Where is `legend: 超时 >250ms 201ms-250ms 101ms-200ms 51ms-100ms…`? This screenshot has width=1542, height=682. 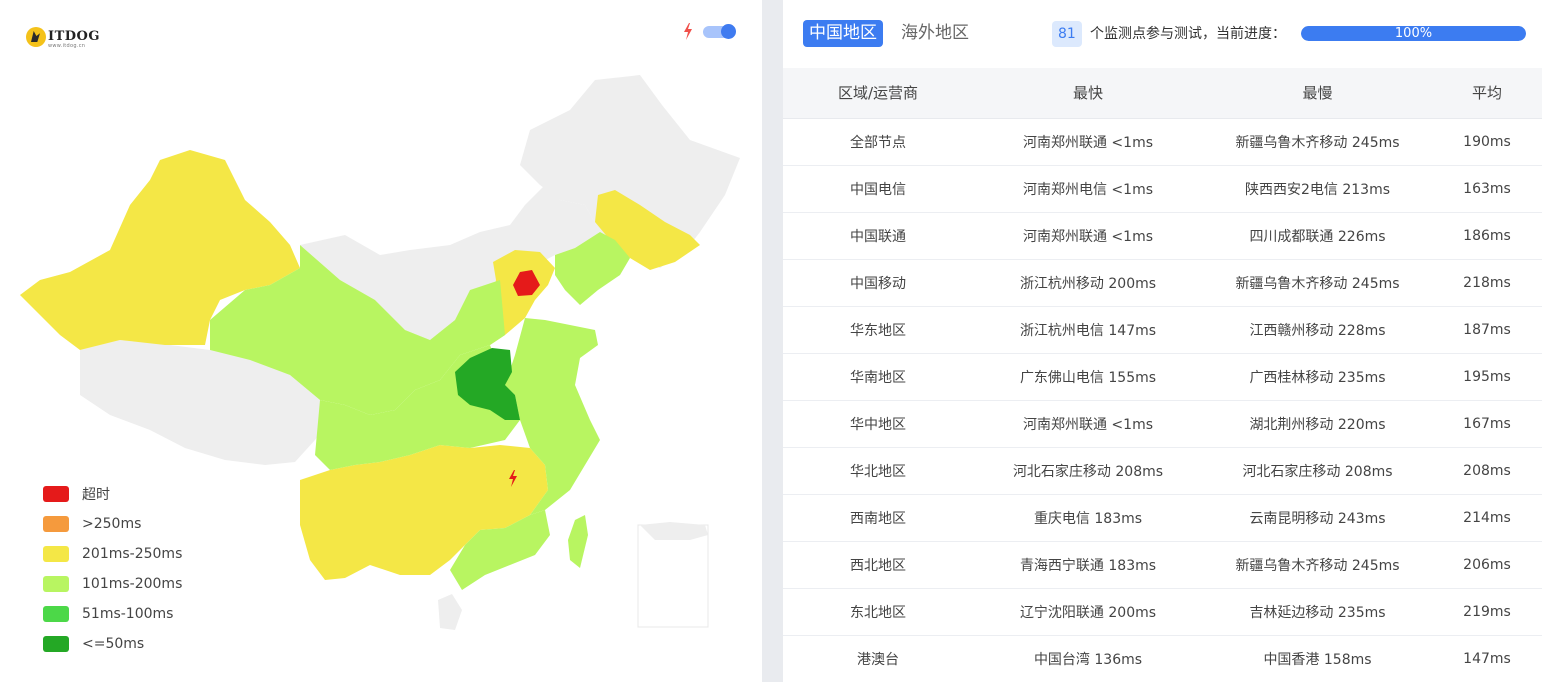
legend: 超时 >250ms 201ms-250ms 101ms-200ms 51ms-100ms… is located at coordinates (112, 569).